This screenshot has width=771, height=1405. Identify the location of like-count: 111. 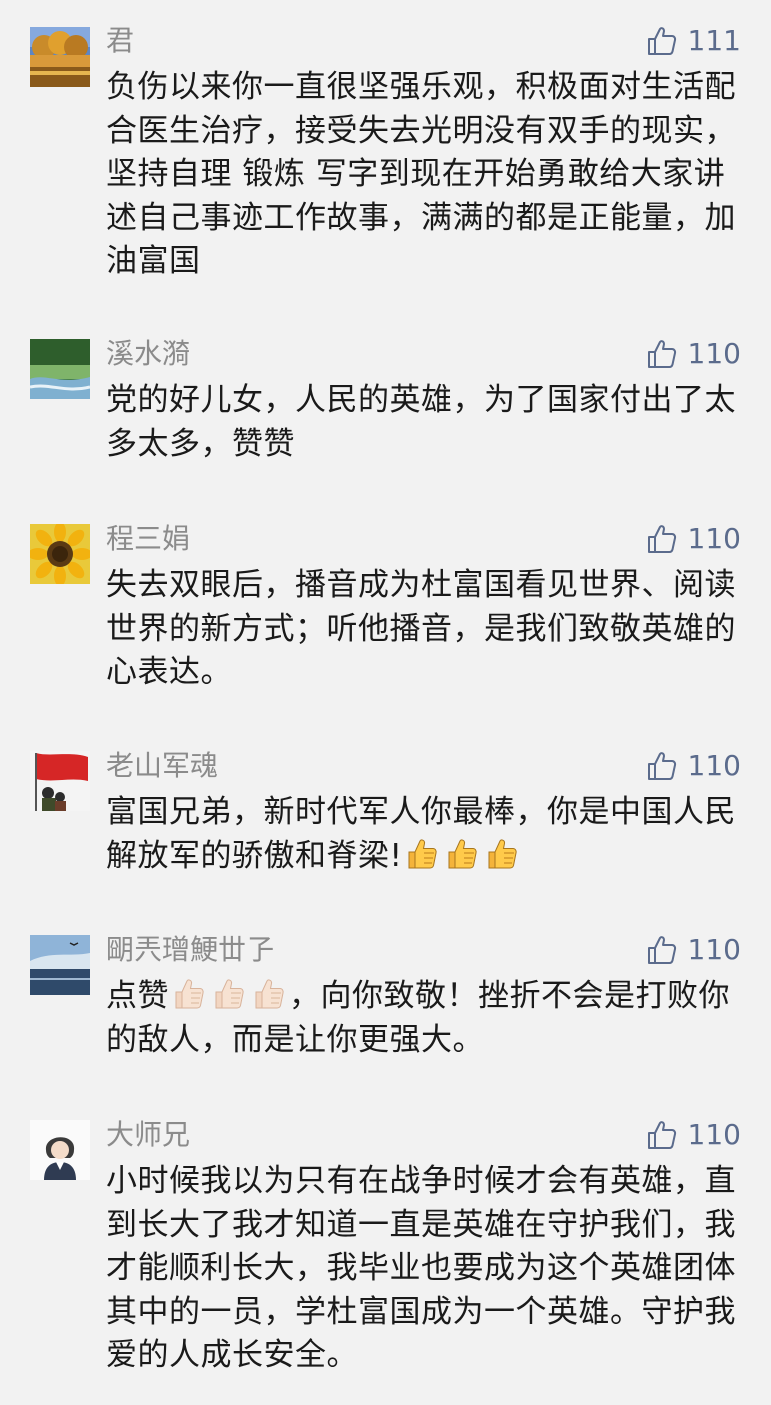
(714, 40).